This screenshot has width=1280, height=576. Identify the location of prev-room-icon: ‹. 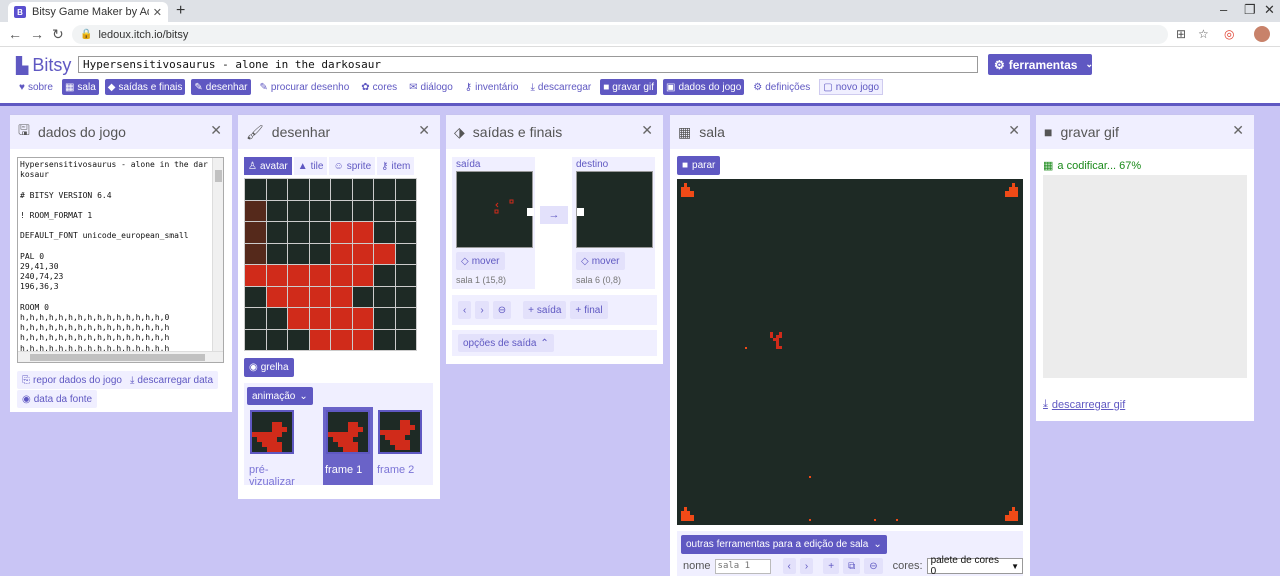
(789, 566).